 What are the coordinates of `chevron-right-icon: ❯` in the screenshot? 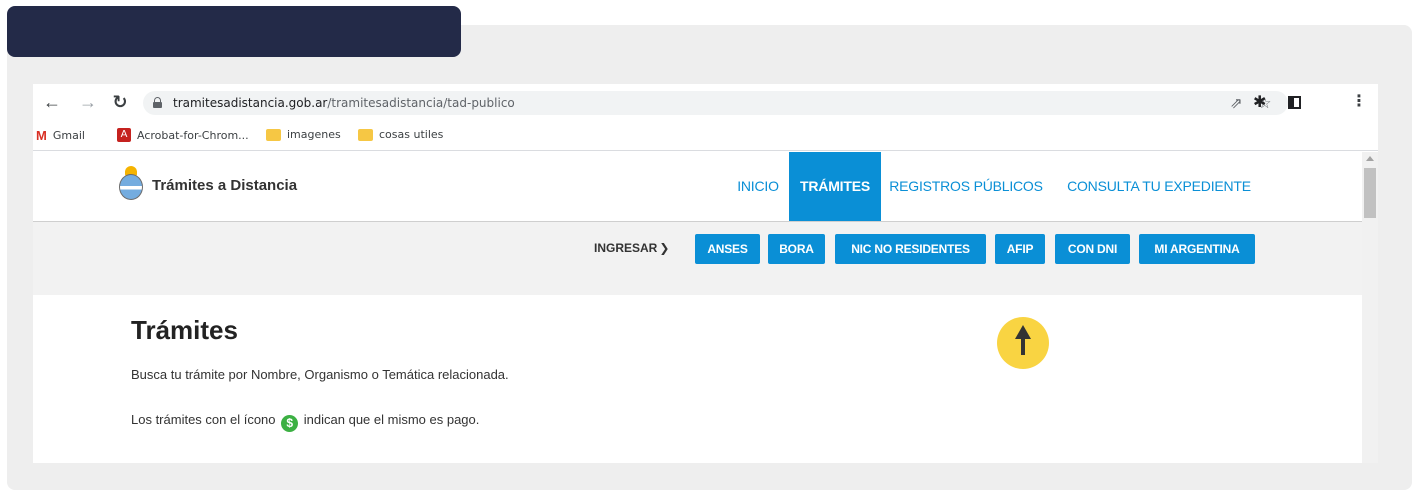 It's located at (664, 248).